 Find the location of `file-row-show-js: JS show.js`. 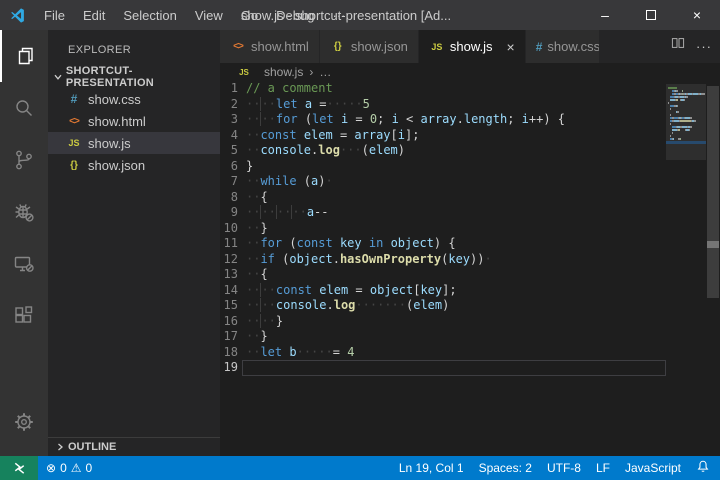

file-row-show-js: JS show.js is located at coordinates (134, 143).